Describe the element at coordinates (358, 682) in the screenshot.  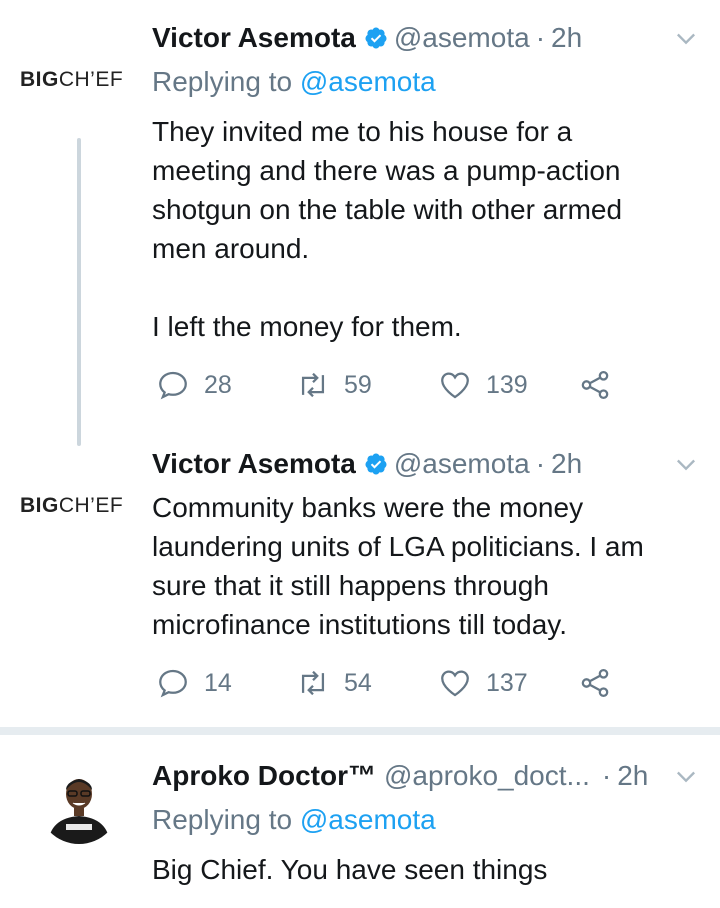
I see `retweet-count: 54` at that location.